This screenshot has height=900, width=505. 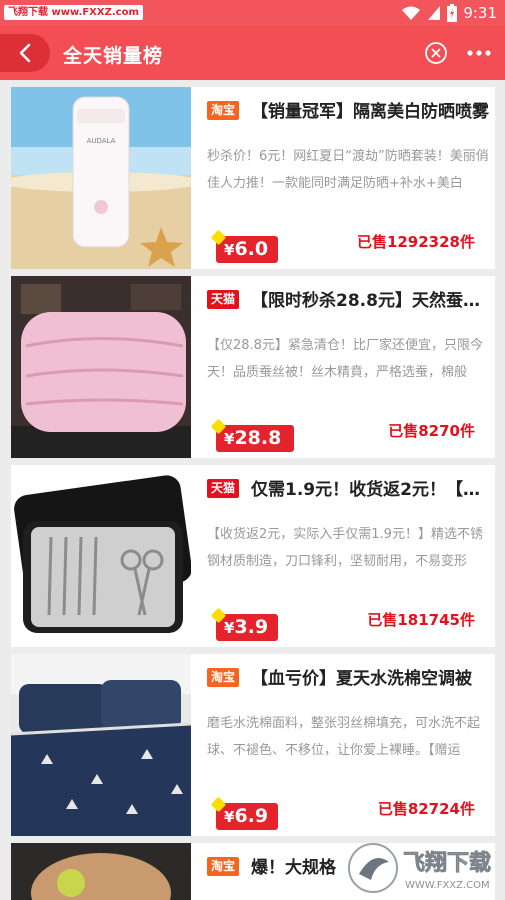 What do you see at coordinates (480, 13) in the screenshot?
I see `status-time: 9:31` at bounding box center [480, 13].